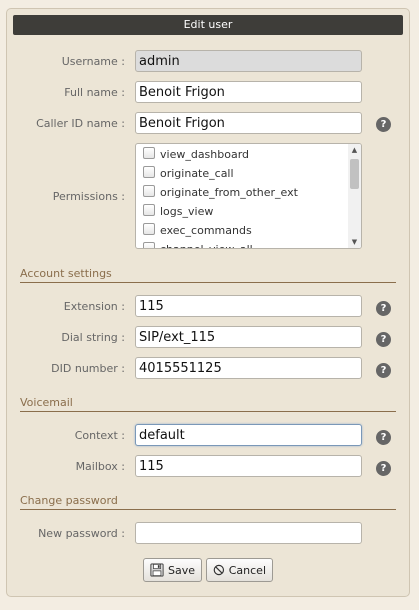  What do you see at coordinates (248, 533) in the screenshot?
I see `new-password-field` at bounding box center [248, 533].